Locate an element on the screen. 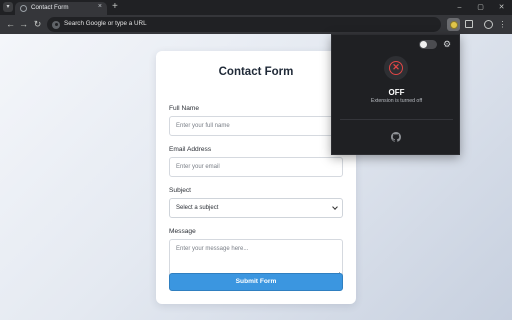 The image size is (512, 320). google-icon is located at coordinates (56, 24).